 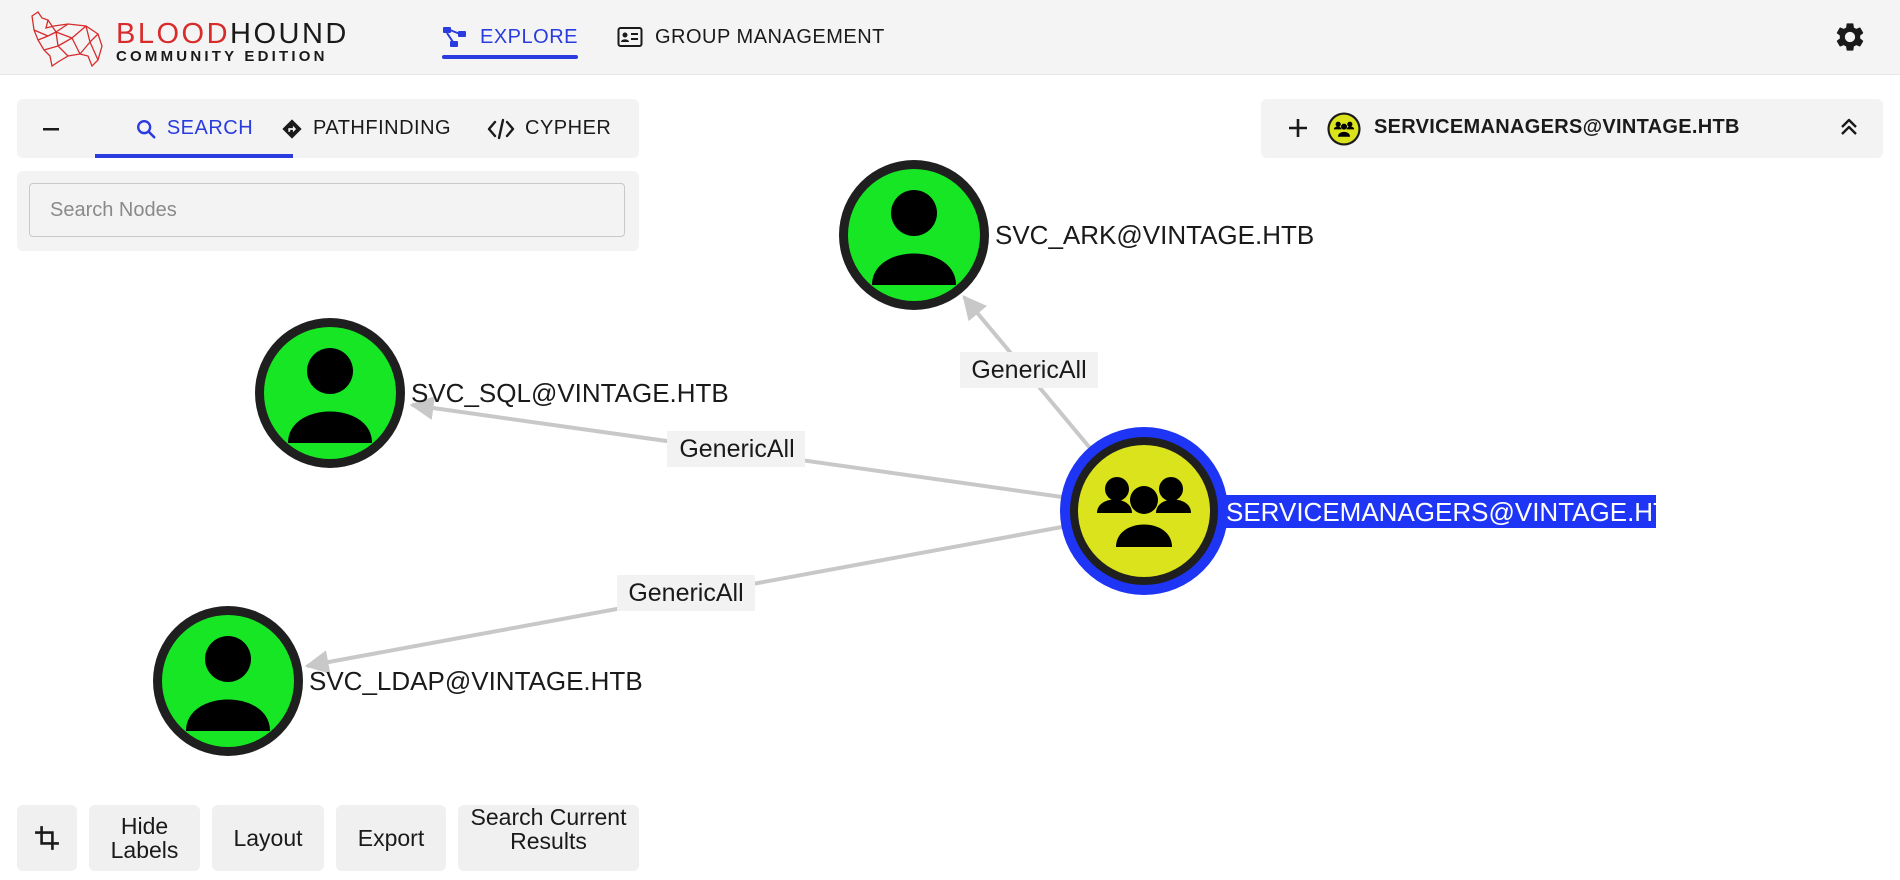 I want to click on search-input-panel, so click(x=328, y=211).